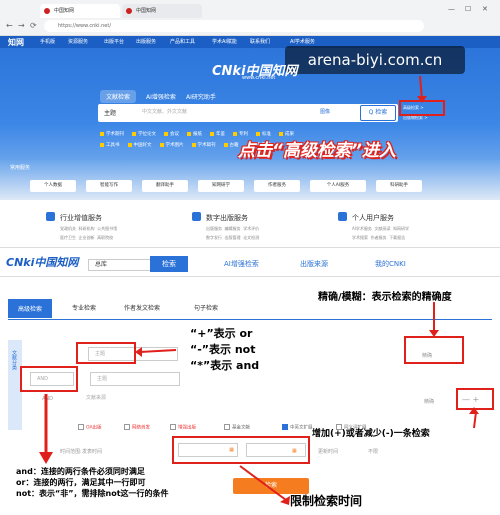 Image resolution: width=500 pixels, height=515 pixels. What do you see at coordinates (474, 418) in the screenshot?
I see `arrow-to-add-remove` at bounding box center [474, 418].